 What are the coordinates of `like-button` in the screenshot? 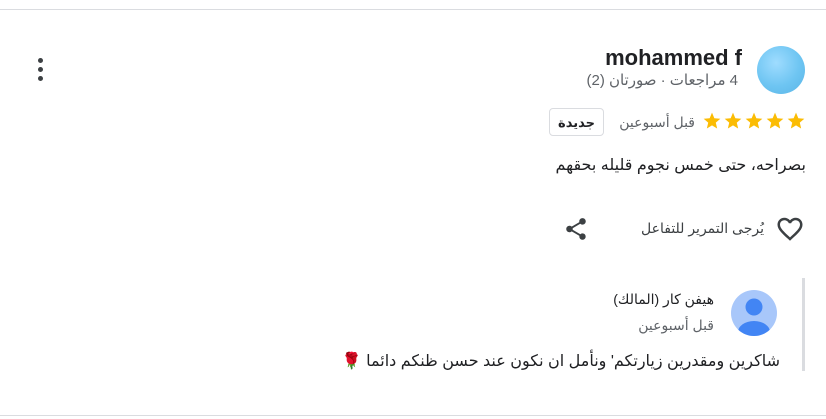 It's located at (790, 229).